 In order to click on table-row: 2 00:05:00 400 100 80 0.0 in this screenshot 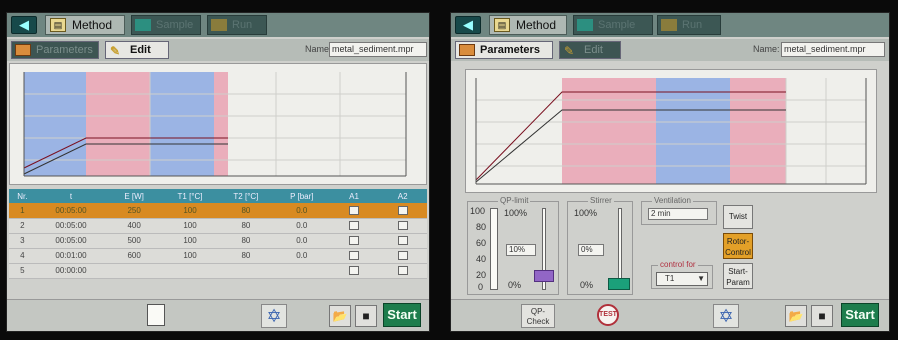, I will do `click(218, 226)`.